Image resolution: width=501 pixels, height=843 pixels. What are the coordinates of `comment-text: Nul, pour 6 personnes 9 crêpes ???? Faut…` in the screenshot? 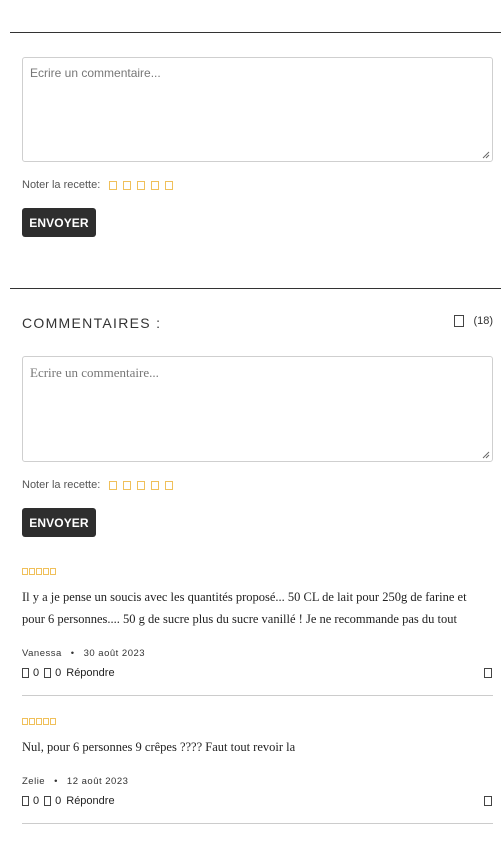 It's located at (159, 747).